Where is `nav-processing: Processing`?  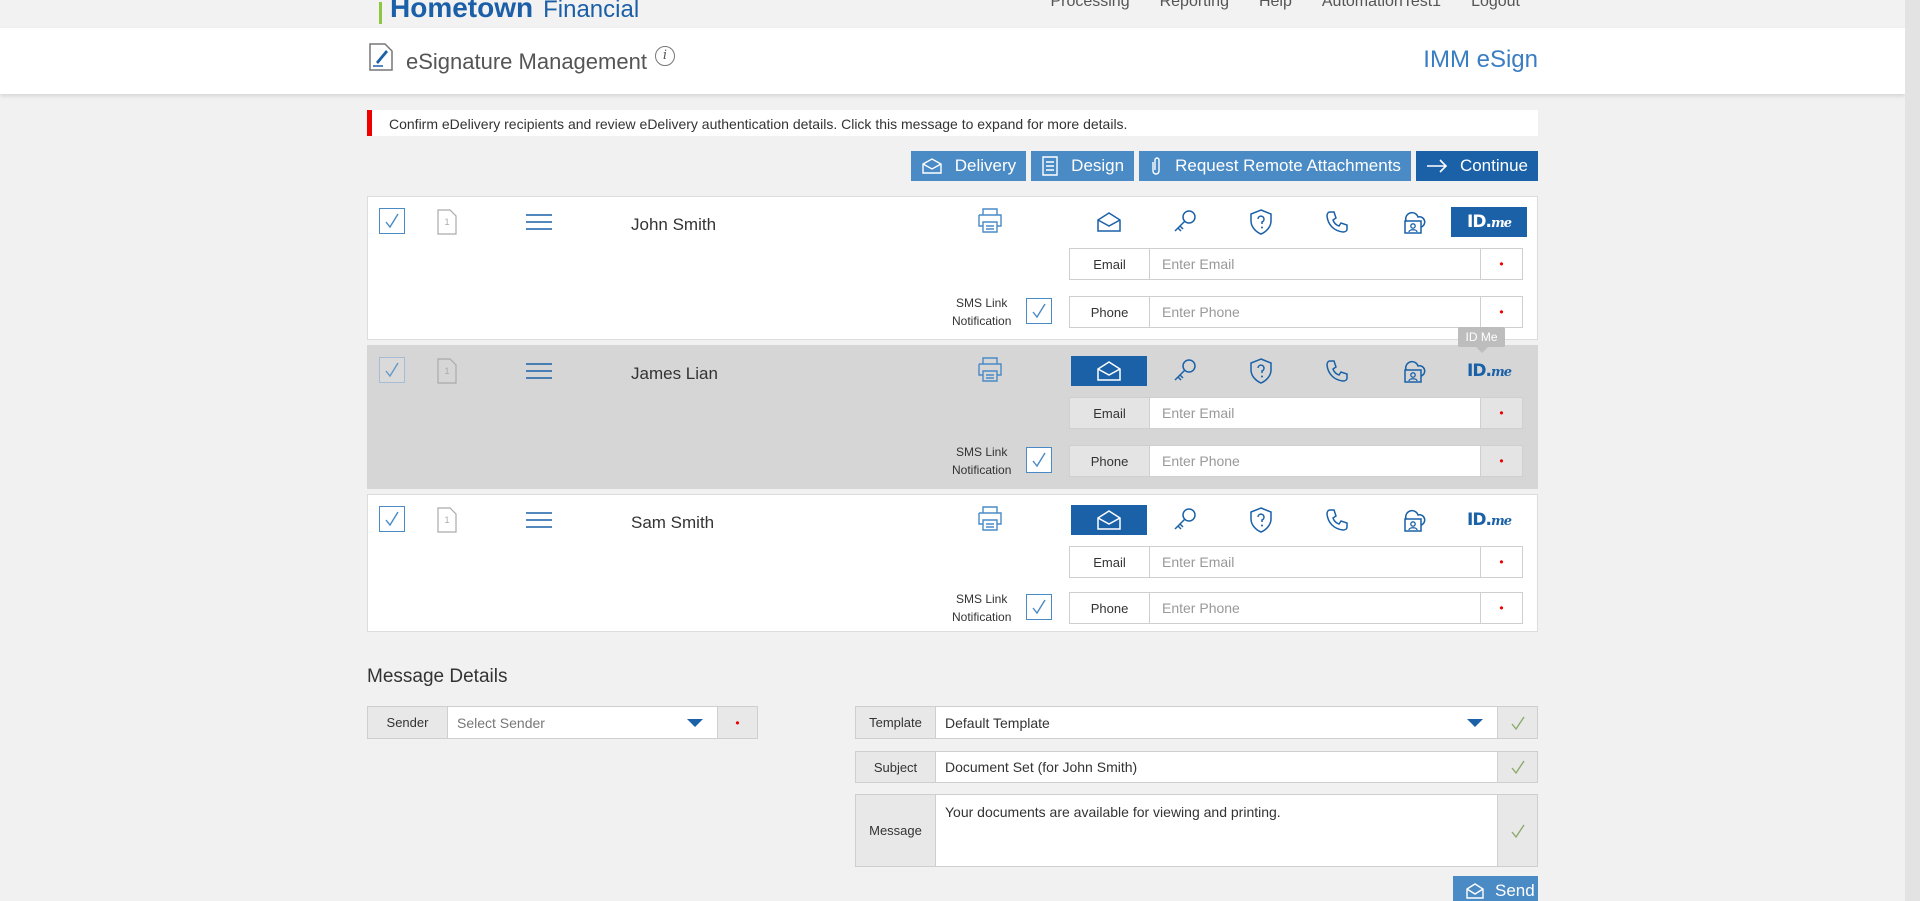
nav-processing: Processing is located at coordinates (1089, 5).